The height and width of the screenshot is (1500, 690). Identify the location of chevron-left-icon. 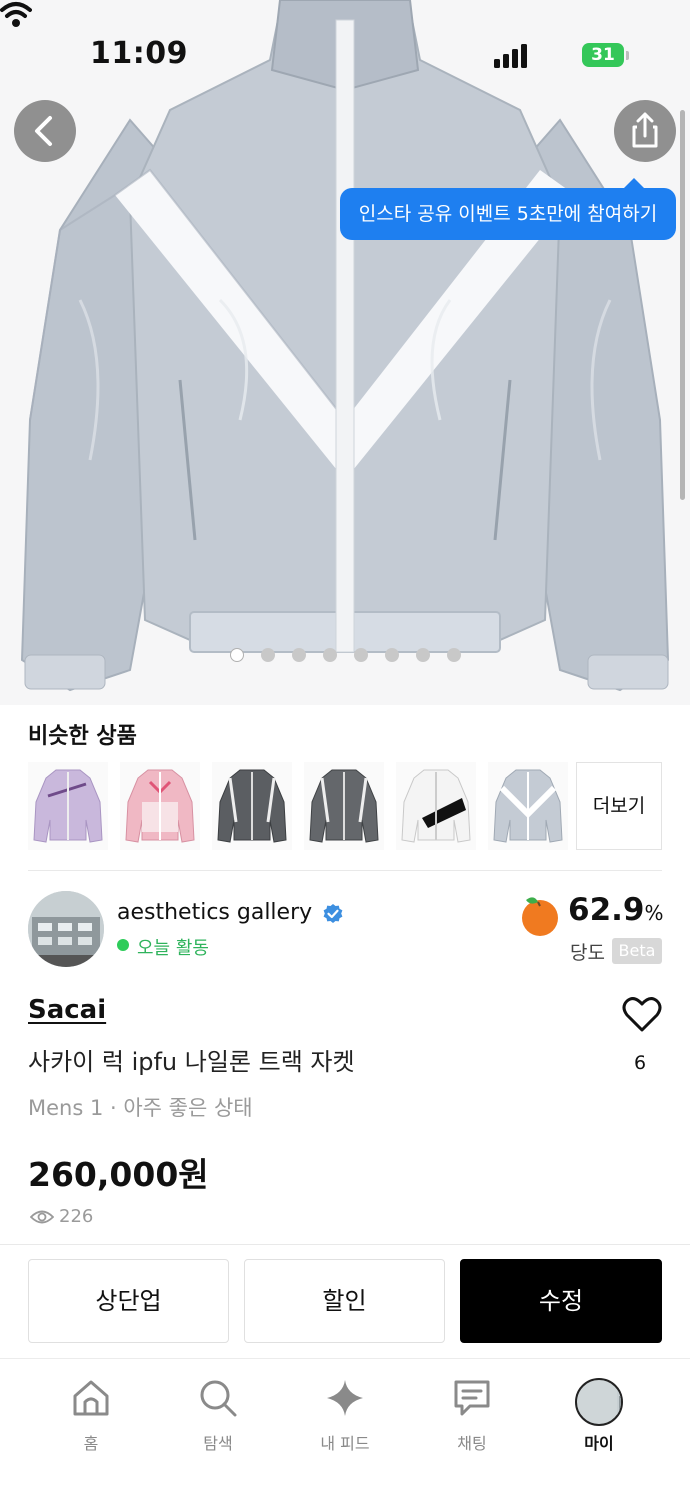
(43, 131).